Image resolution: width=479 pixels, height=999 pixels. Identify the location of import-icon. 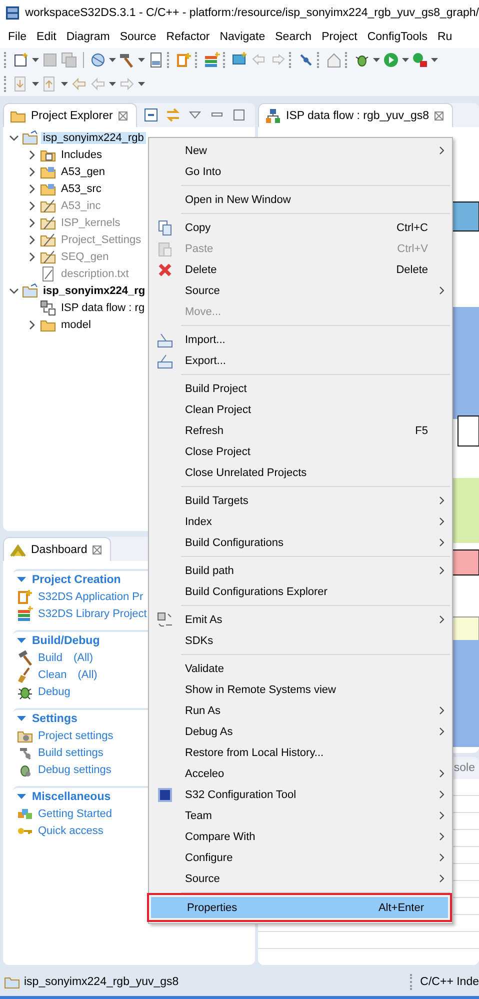
(165, 340).